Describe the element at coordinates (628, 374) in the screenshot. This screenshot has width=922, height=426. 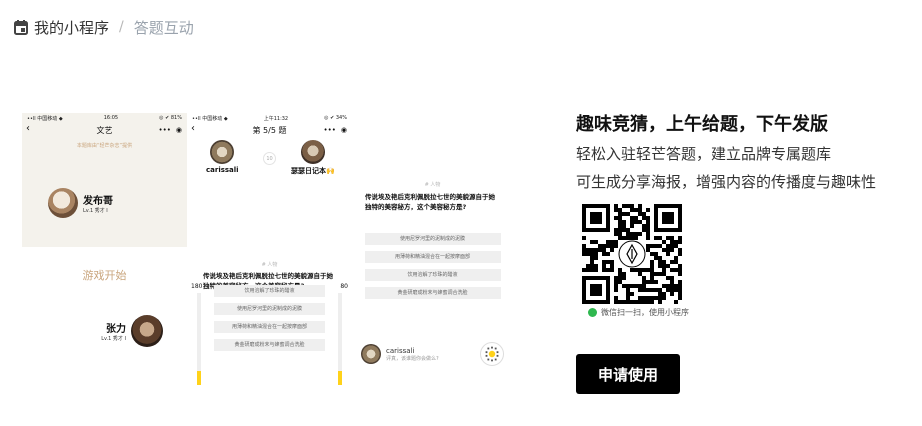
I see `apply-button: 申请使用` at that location.